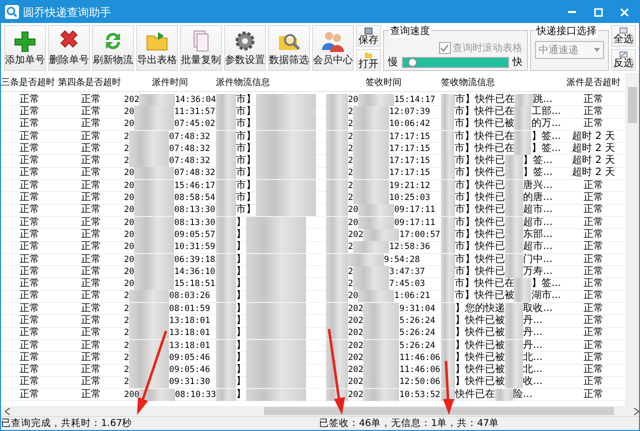  What do you see at coordinates (623, 30) in the screenshot?
I see `window-icon` at bounding box center [623, 30].